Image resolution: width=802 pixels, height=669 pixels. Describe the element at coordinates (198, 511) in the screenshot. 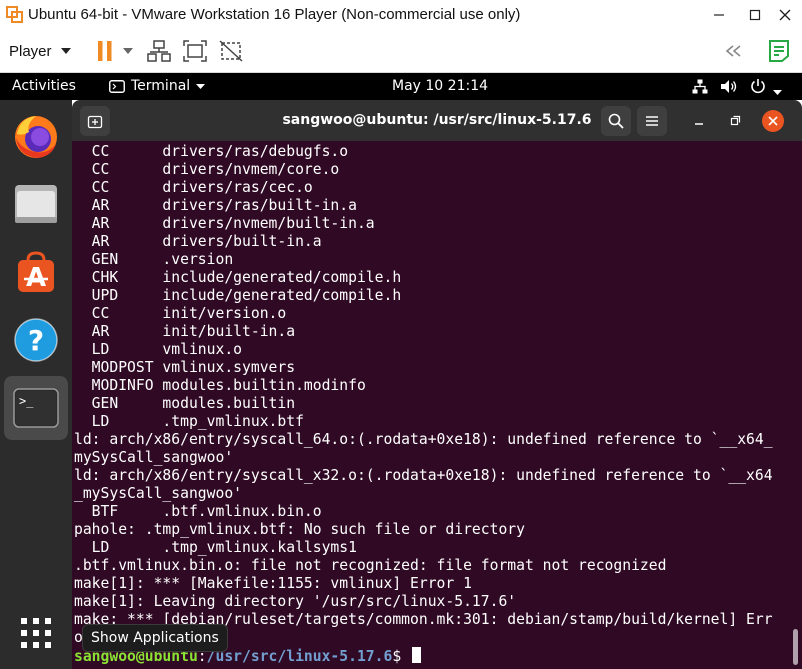

I see `terminal-line: BTF .btf.vmlinux.bin.o` at that location.